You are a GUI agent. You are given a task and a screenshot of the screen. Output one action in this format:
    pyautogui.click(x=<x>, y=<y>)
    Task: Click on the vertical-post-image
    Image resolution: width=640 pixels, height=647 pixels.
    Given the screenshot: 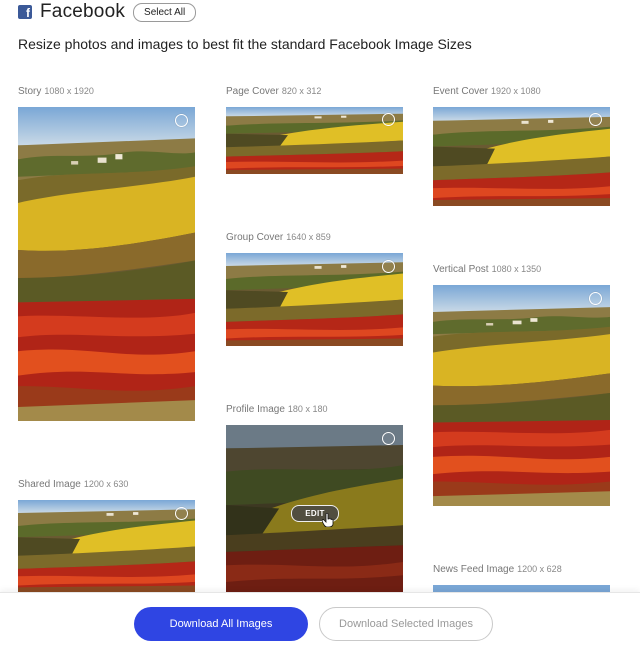 What is the action you would take?
    pyautogui.click(x=521, y=395)
    